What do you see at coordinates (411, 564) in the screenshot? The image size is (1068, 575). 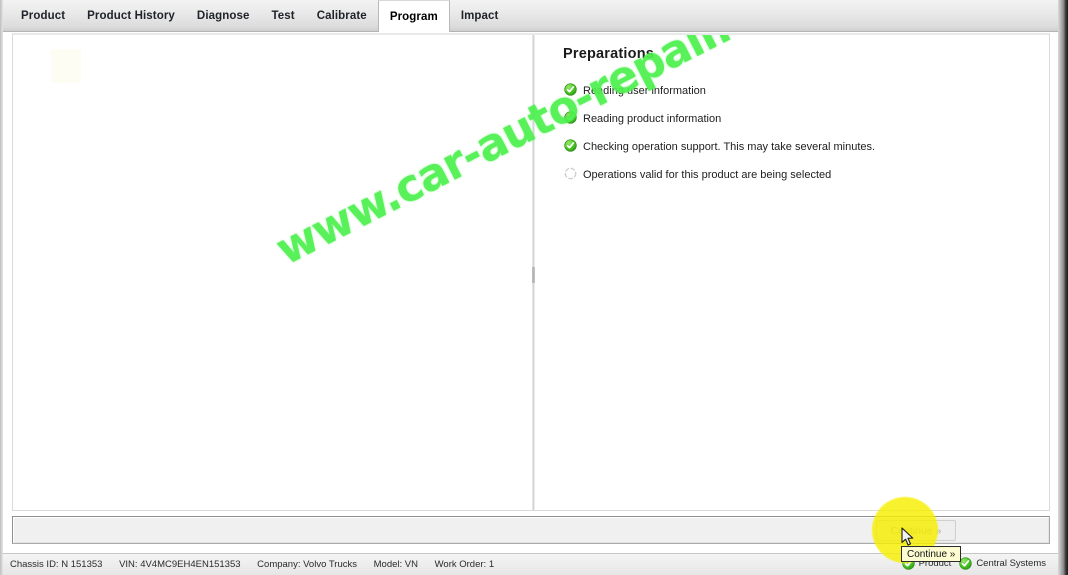 I see `model-value: VN` at bounding box center [411, 564].